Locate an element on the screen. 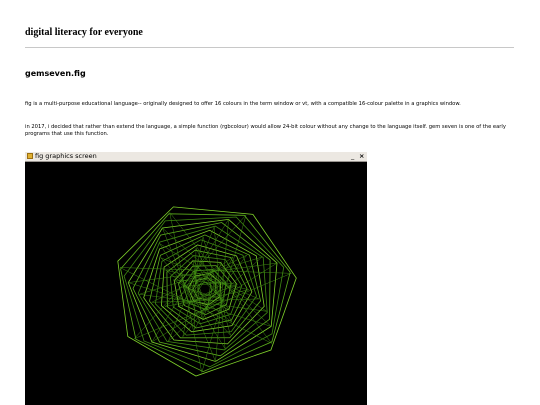 The image size is (540, 405). fig-app-icon is located at coordinates (30, 156).